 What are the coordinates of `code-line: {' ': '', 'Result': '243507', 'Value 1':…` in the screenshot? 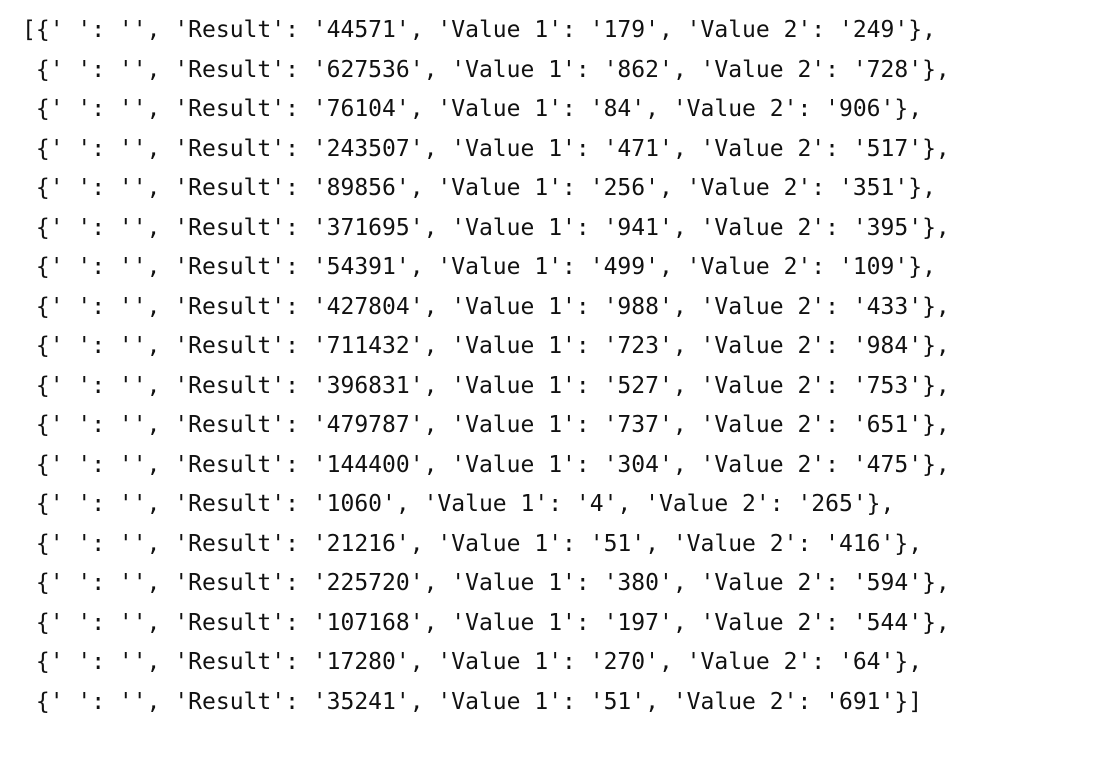 It's located at (486, 148).